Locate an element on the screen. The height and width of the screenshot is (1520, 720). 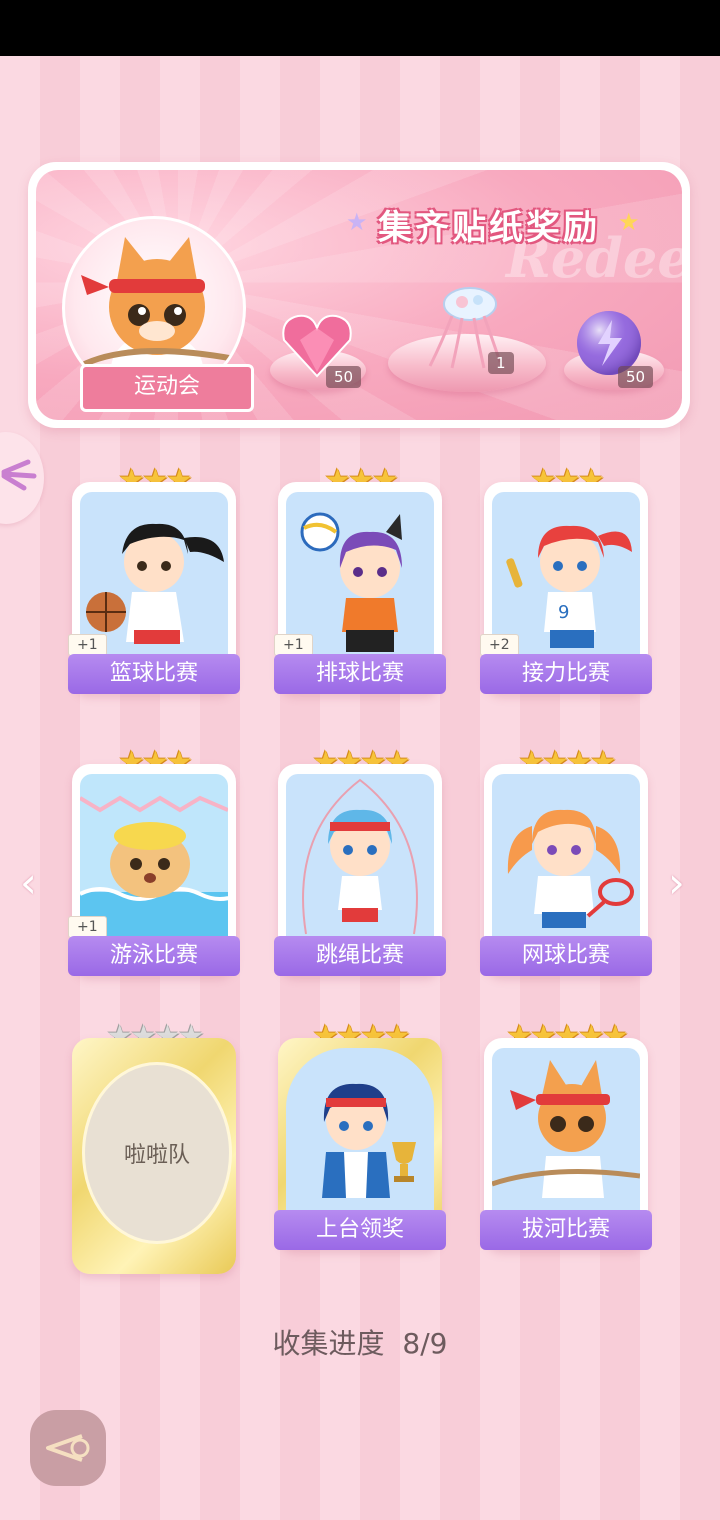
sticker-card-swimming: ★★★ +1 游泳比赛 is located at coordinates (154, 862).